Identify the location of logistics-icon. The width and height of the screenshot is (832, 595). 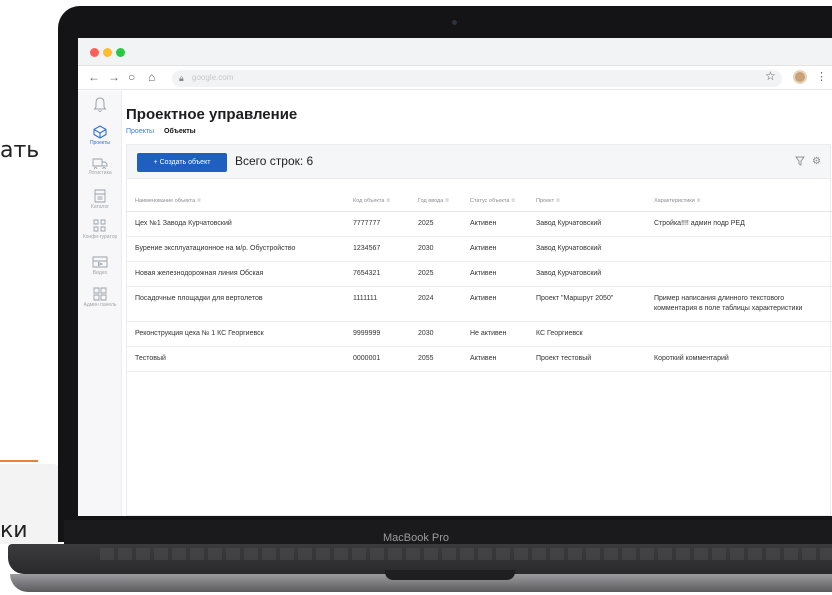
(100, 163).